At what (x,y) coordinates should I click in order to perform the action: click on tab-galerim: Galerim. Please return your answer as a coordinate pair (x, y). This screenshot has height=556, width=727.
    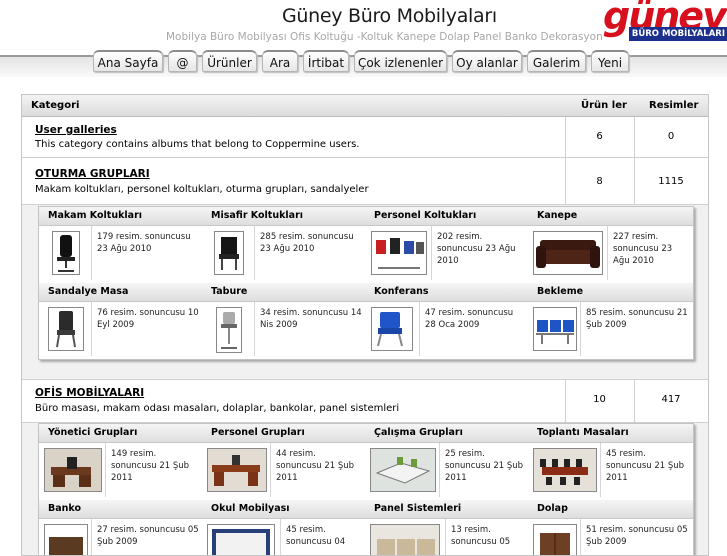
    Looking at the image, I should click on (556, 61).